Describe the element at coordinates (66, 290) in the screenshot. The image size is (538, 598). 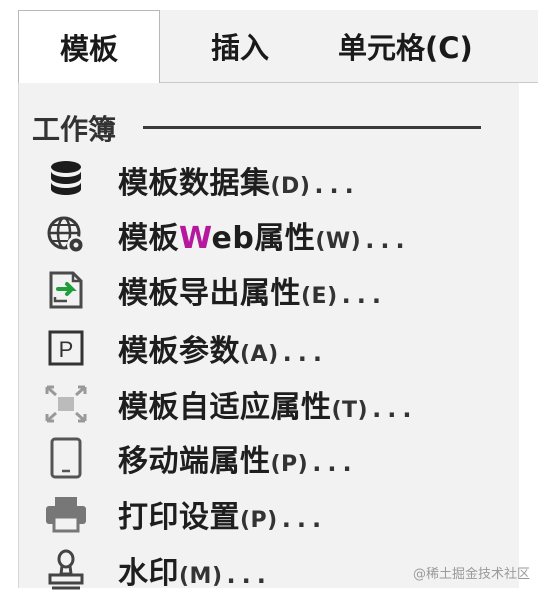
I see `export-icon` at that location.